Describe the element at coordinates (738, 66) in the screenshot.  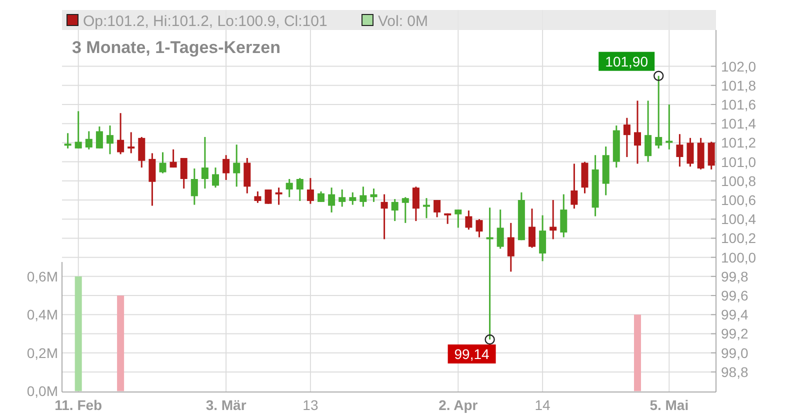
I see `price-axis-label: 102,0` at that location.